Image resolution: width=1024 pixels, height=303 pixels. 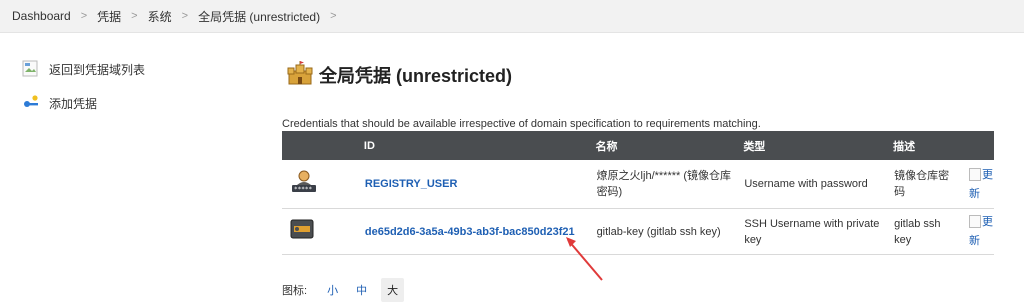 I want to click on credential-type: SSH Username with private key, so click(x=818, y=231).